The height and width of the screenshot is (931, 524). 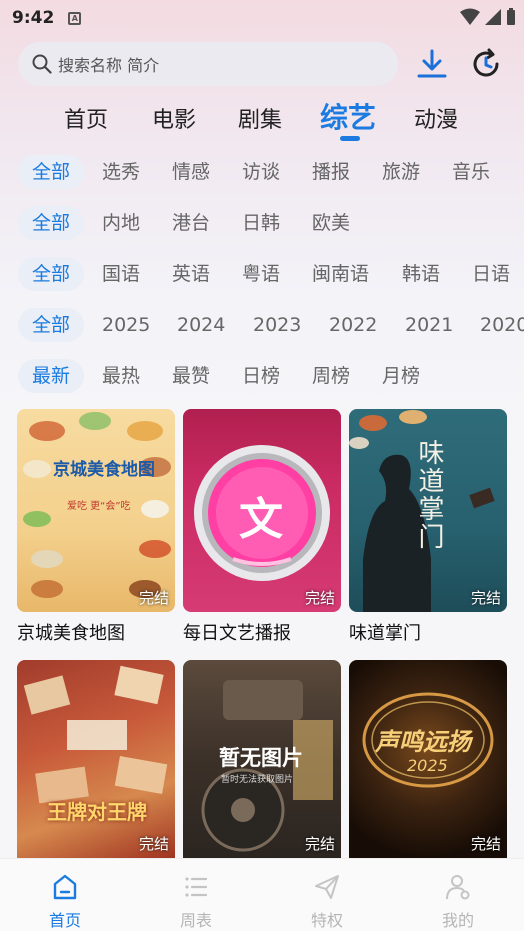 What do you see at coordinates (429, 325) in the screenshot?
I see `chip-year: 2021` at bounding box center [429, 325].